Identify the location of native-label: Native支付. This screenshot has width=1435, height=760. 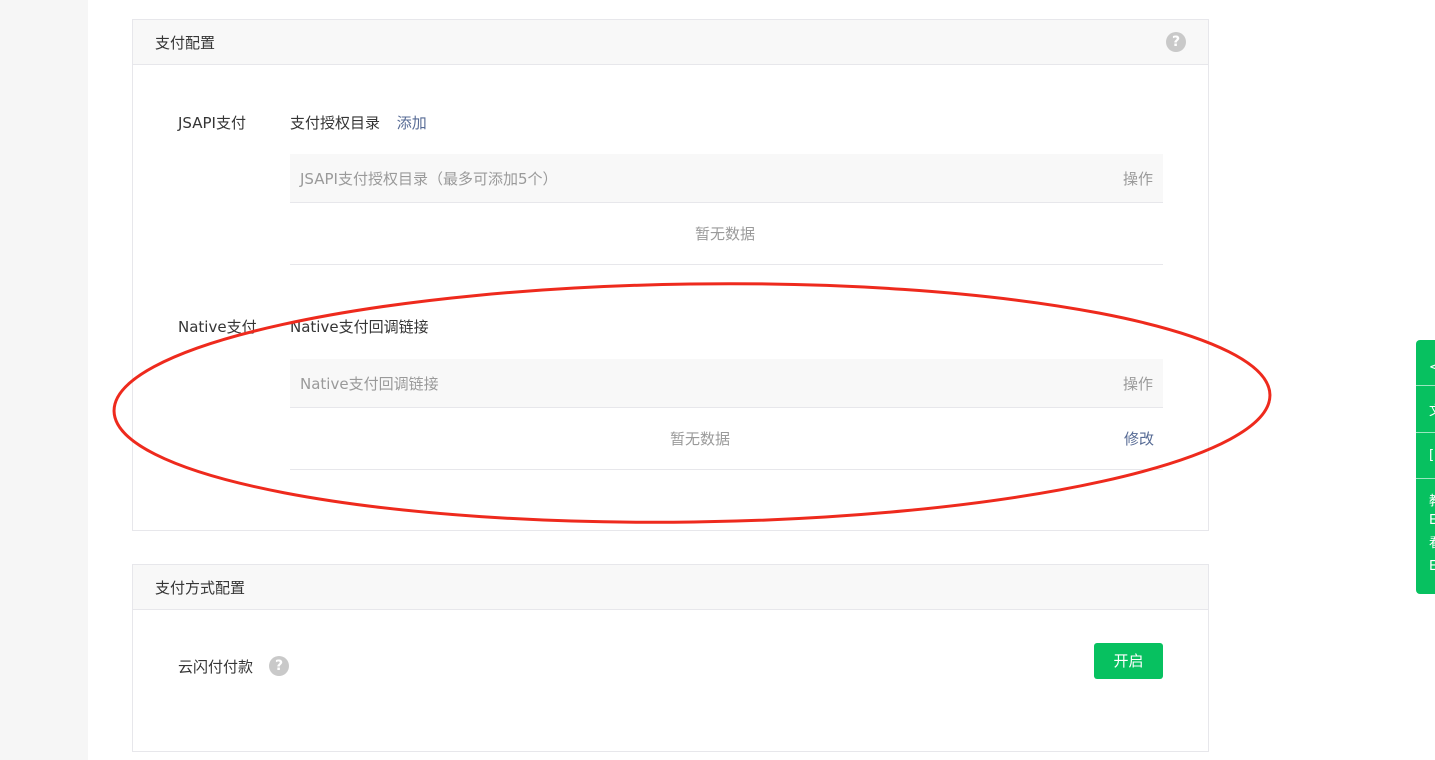
(217, 327).